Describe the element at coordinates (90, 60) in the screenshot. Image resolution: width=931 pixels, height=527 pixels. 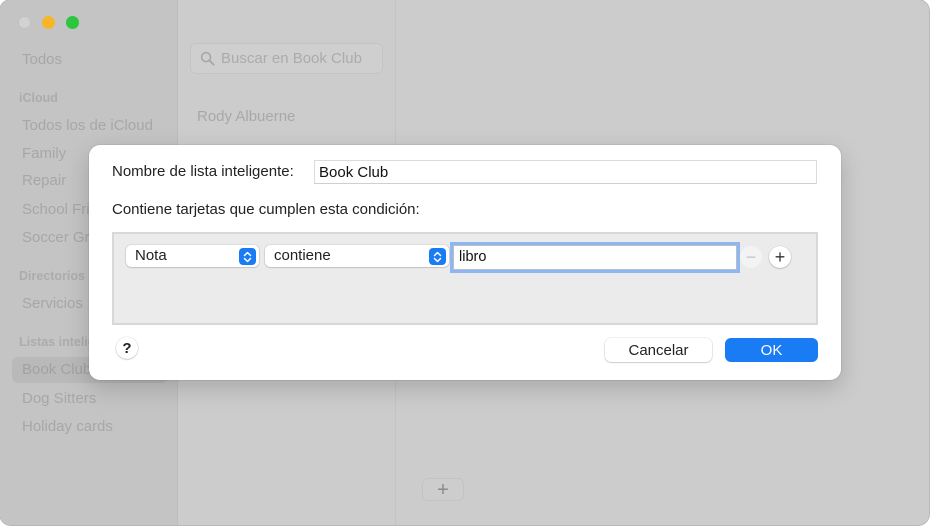
I see `sidebar-item-todos: Todos` at that location.